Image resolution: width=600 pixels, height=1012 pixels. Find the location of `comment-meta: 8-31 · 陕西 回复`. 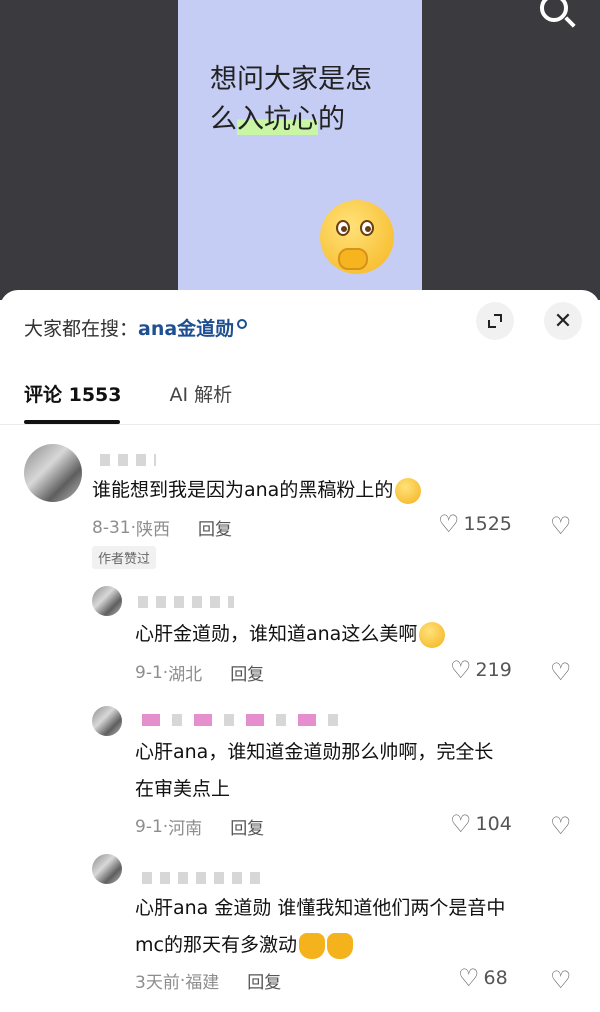

comment-meta: 8-31 · 陕西 回复 is located at coordinates (162, 528).